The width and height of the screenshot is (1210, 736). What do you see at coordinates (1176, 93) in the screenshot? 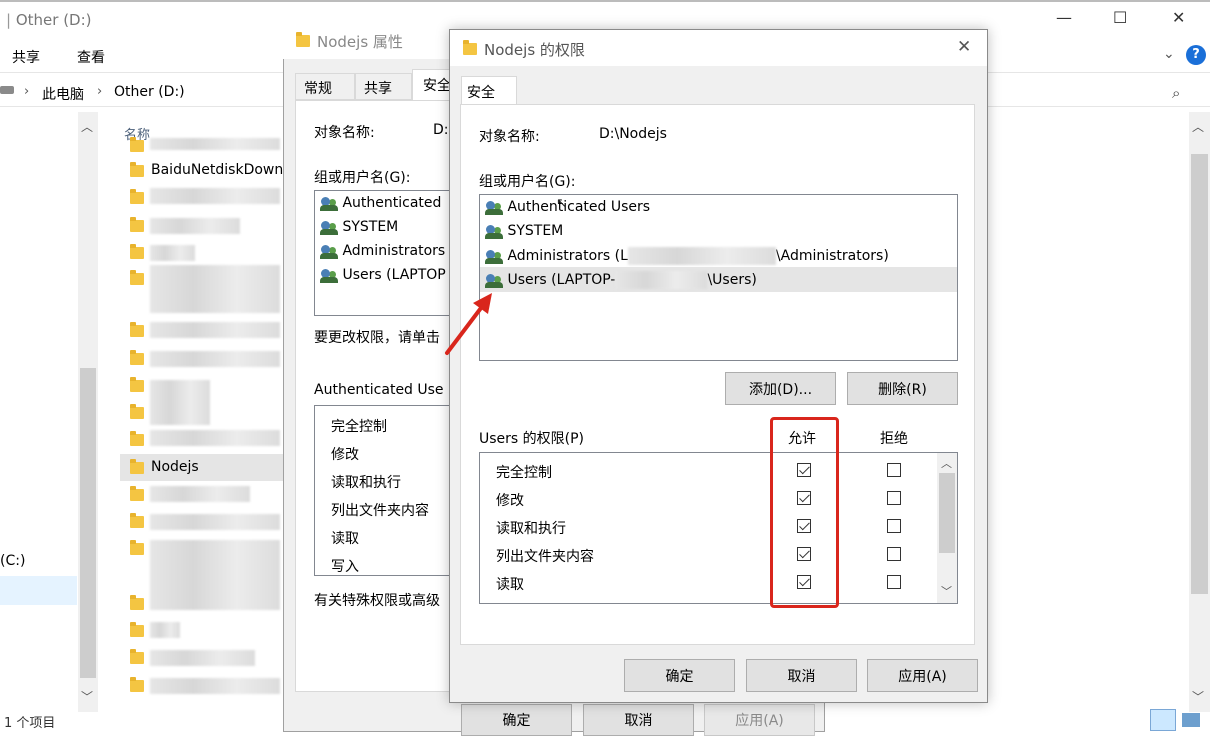
I see `search-icon: ⌕` at bounding box center [1176, 93].